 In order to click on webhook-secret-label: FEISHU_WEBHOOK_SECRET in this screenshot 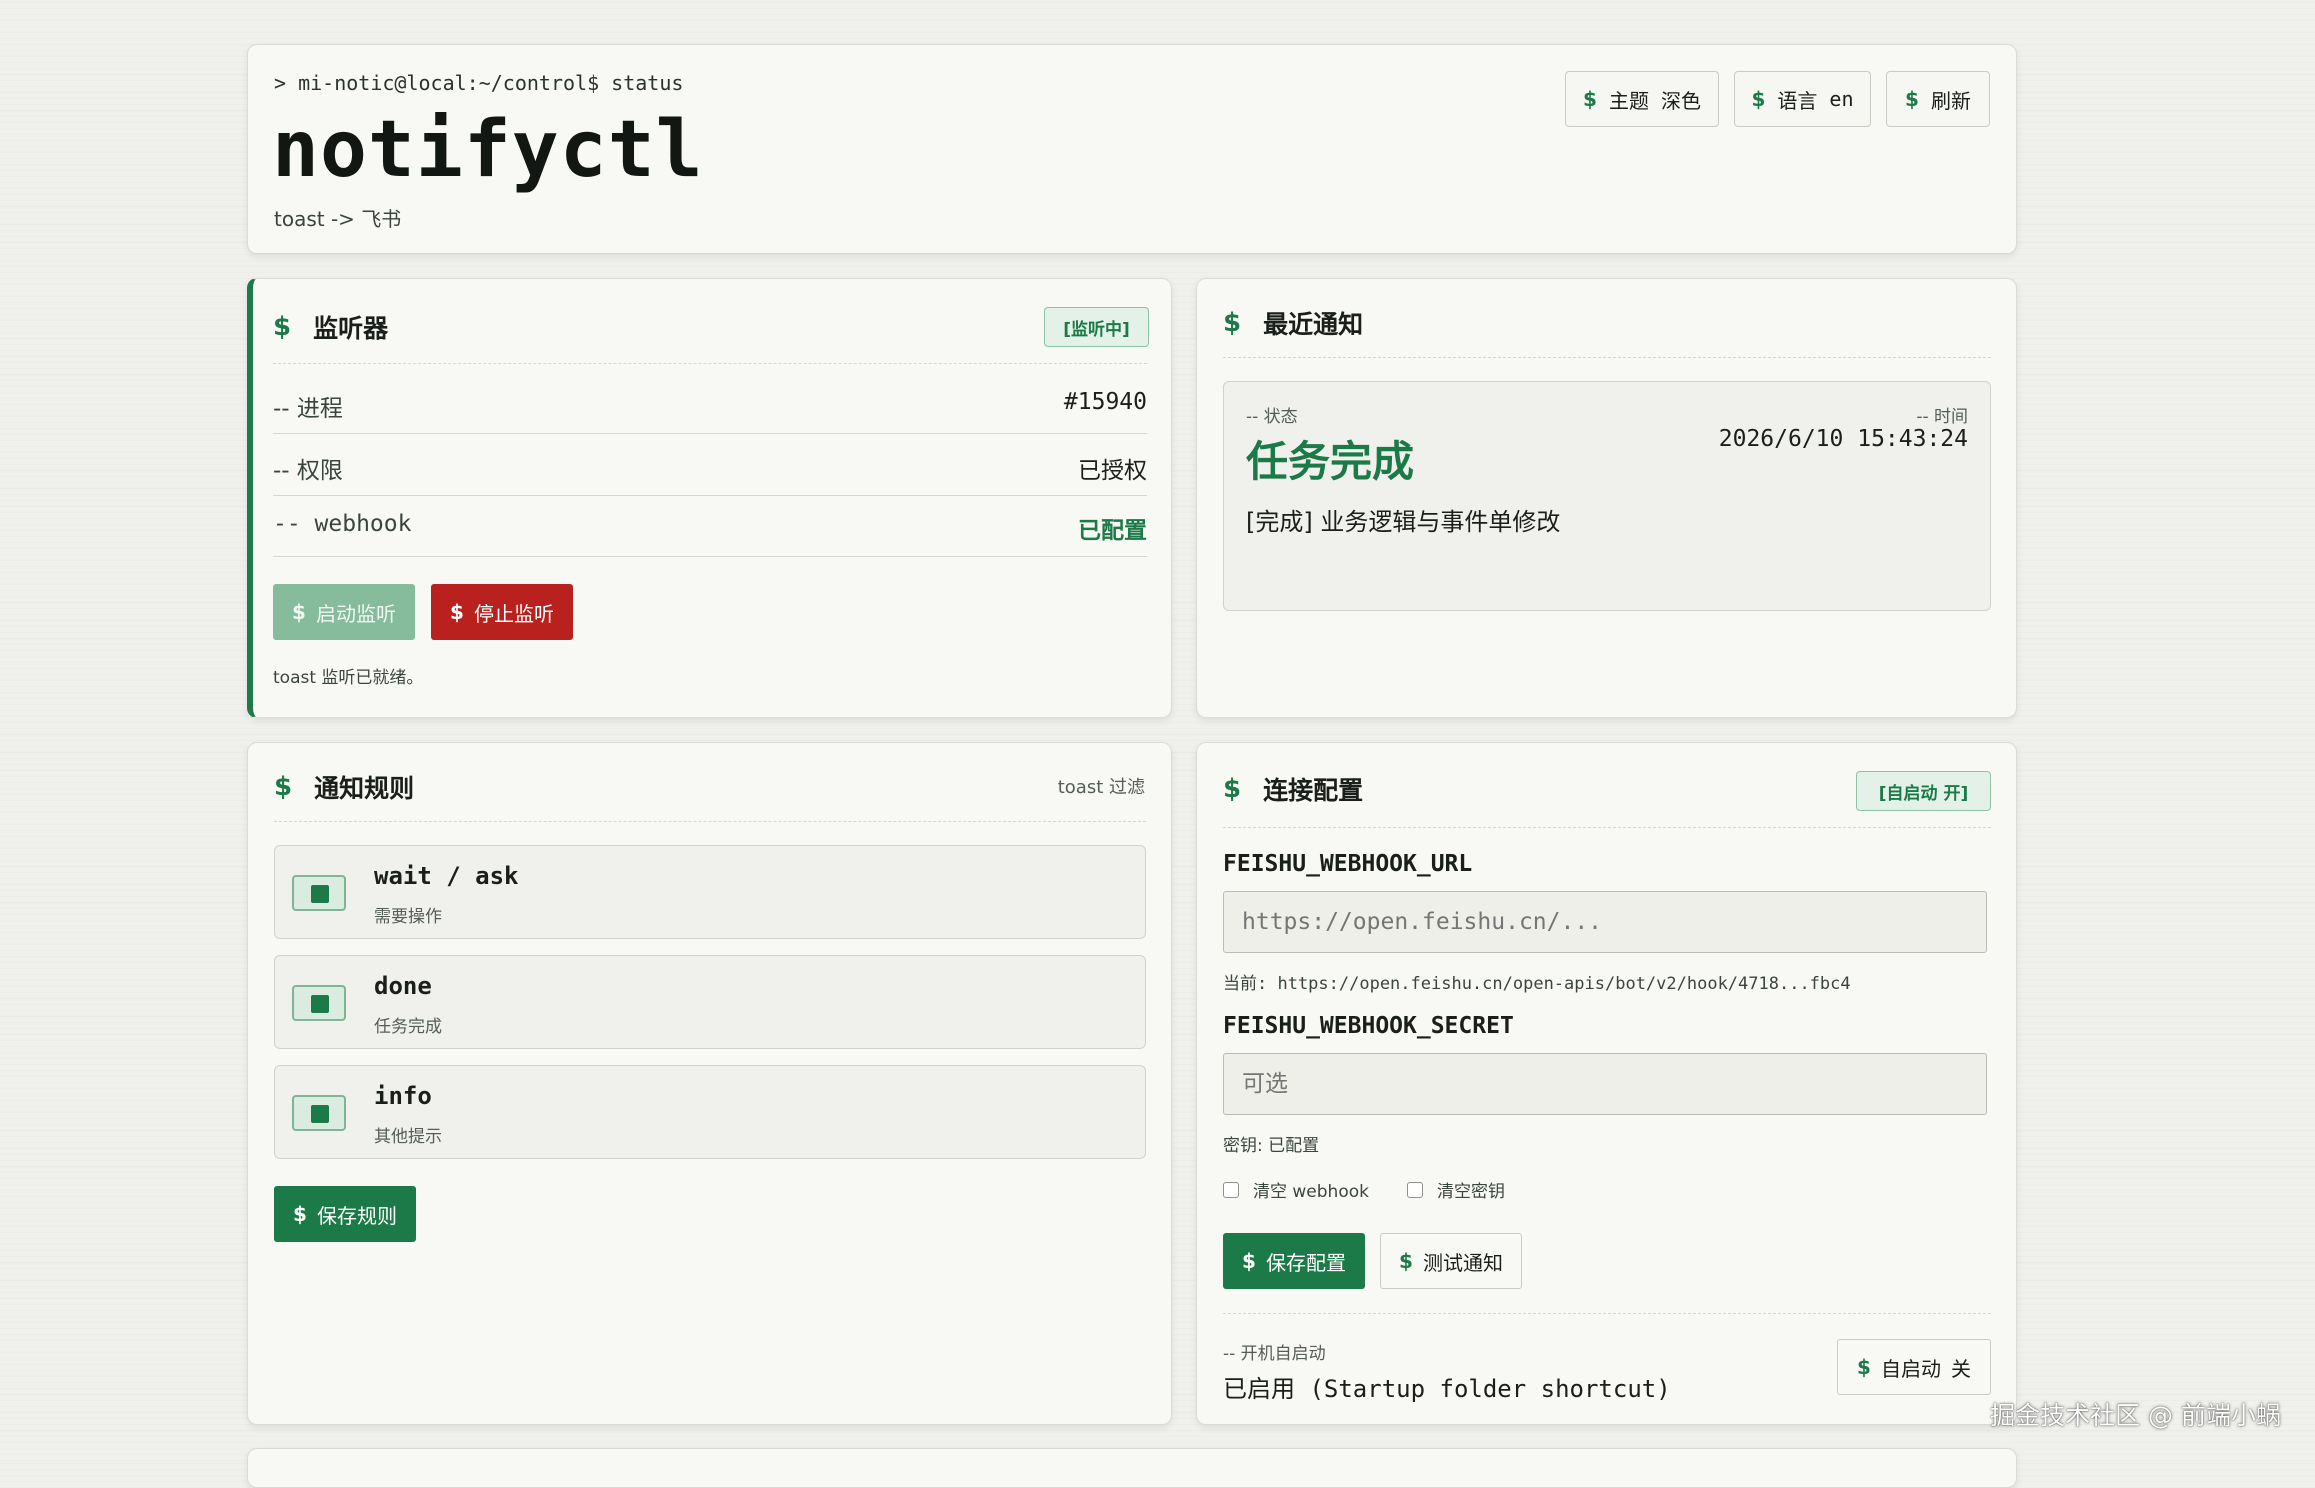, I will do `click(1368, 1026)`.